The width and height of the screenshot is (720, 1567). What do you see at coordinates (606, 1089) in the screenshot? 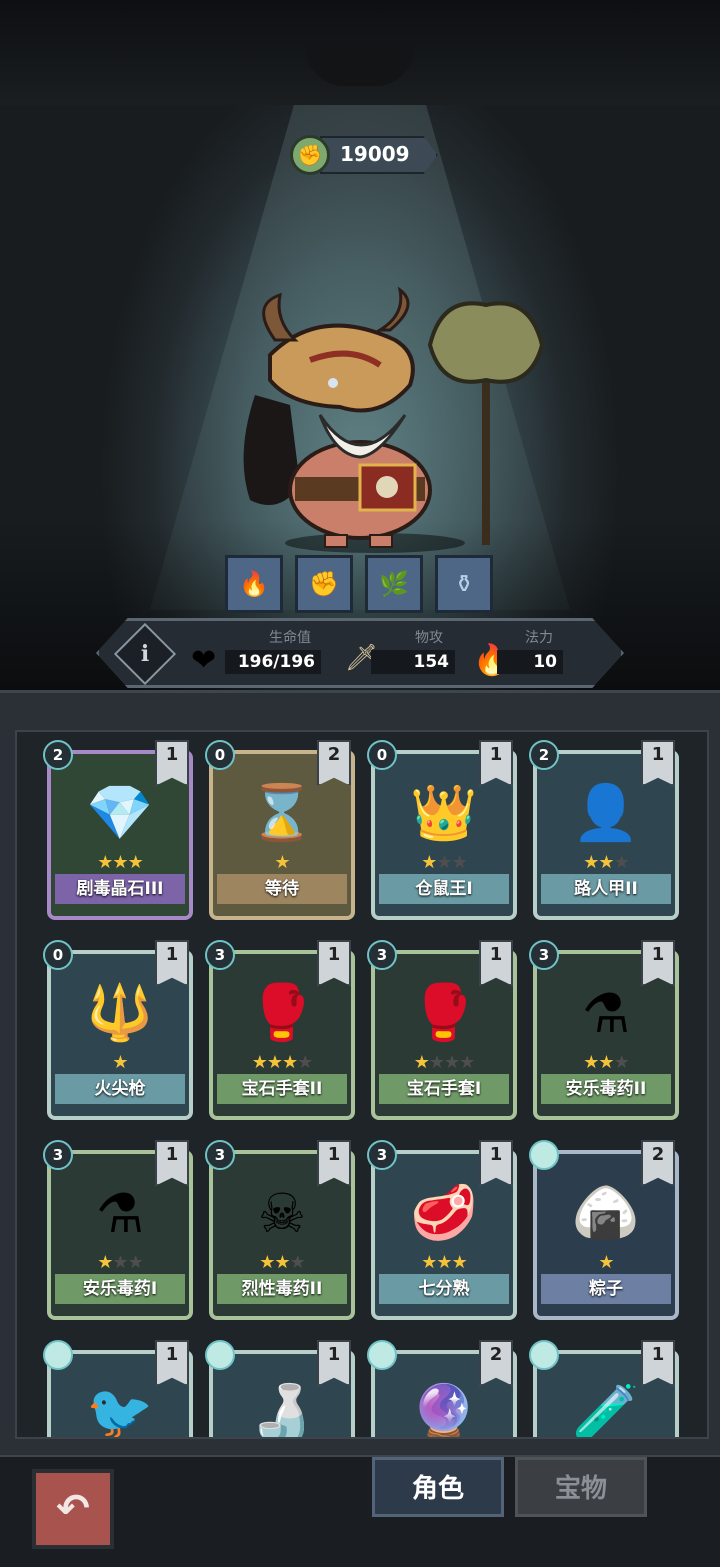
I see `card-name: 安乐毒药II` at bounding box center [606, 1089].